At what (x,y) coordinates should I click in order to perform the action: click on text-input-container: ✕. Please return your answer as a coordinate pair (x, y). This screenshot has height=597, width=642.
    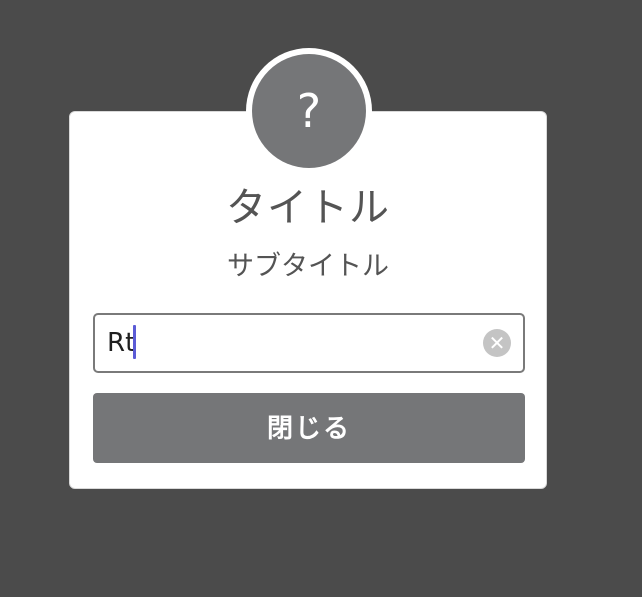
    Looking at the image, I should click on (309, 343).